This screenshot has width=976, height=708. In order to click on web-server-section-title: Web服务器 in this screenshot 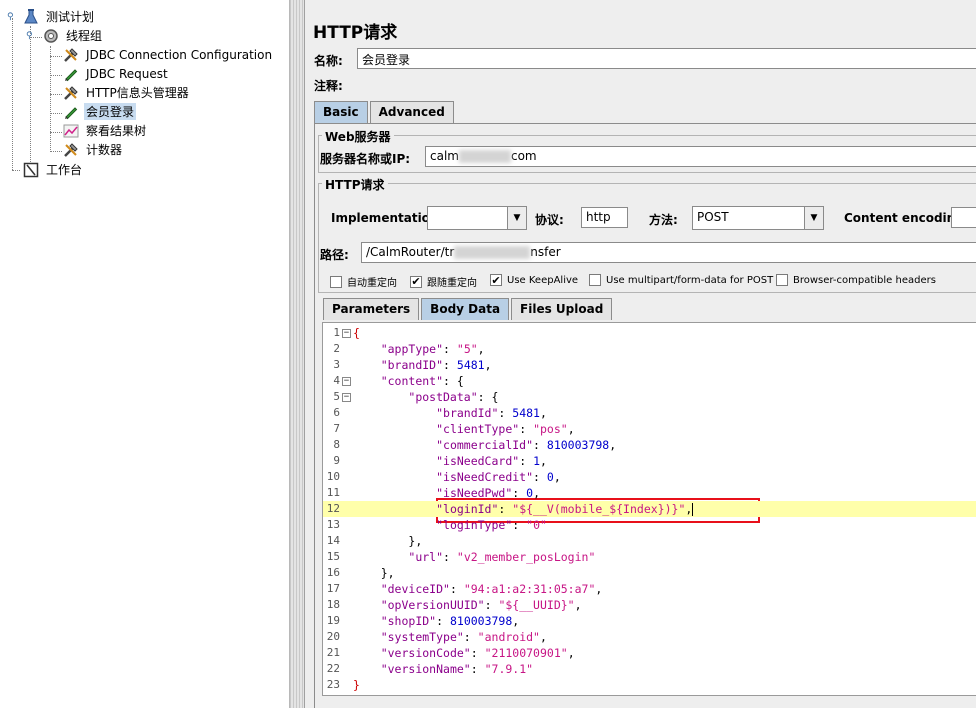, I will do `click(358, 136)`.